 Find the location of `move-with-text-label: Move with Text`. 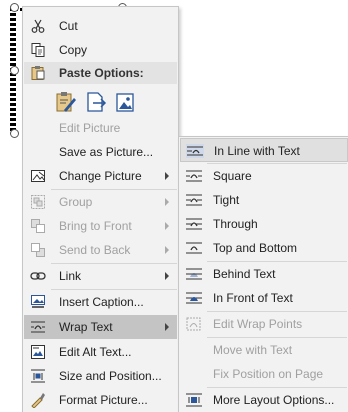

move-with-text-label: Move with Text is located at coordinates (253, 350).